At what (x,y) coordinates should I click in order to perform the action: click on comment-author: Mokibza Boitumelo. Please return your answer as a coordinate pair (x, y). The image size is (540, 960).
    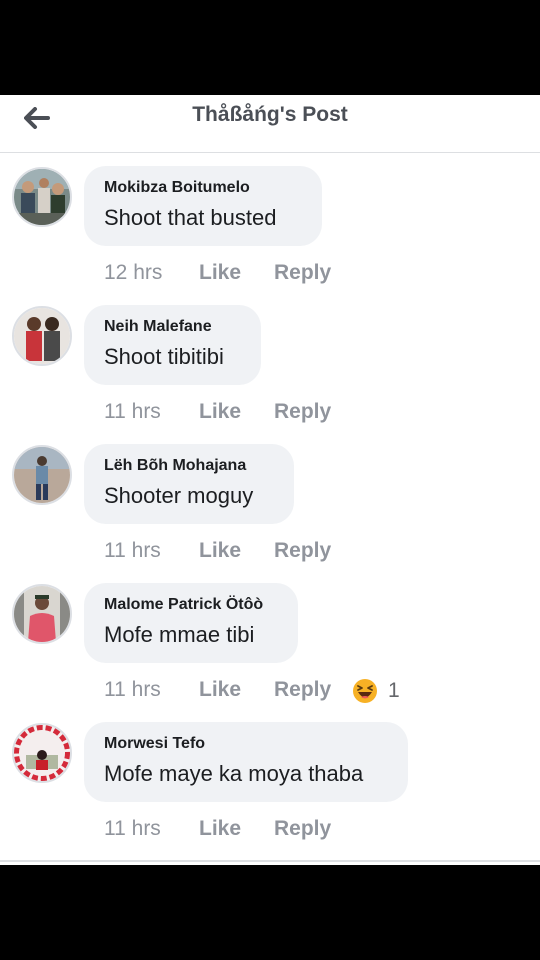
    Looking at the image, I should click on (202, 188).